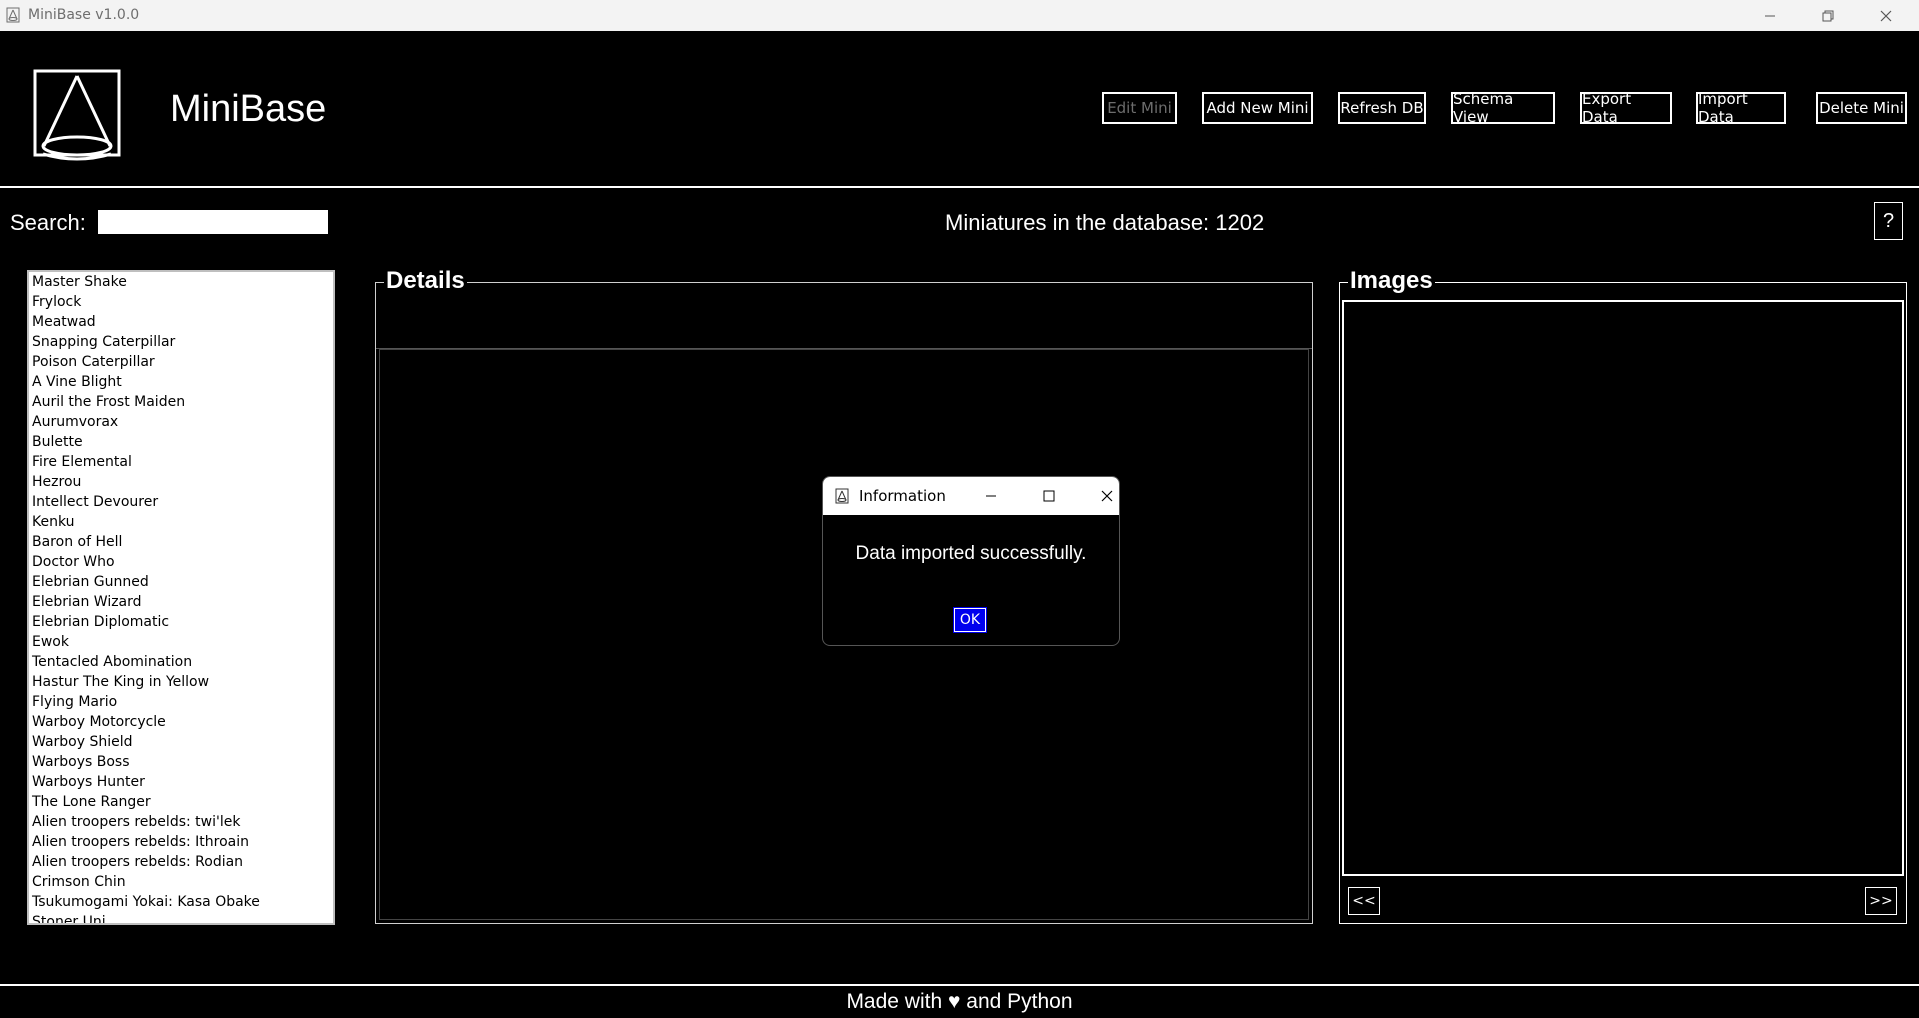 The height and width of the screenshot is (1018, 1919). I want to click on details-header-area, so click(844, 316).